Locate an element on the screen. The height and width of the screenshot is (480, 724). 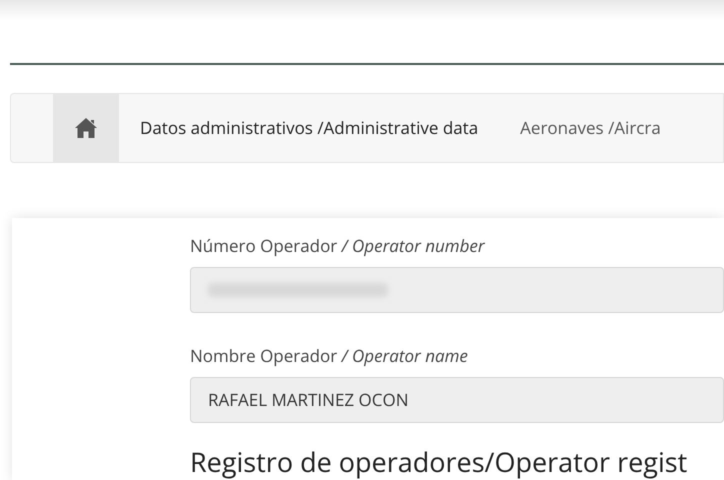
home-tab is located at coordinates (86, 128).